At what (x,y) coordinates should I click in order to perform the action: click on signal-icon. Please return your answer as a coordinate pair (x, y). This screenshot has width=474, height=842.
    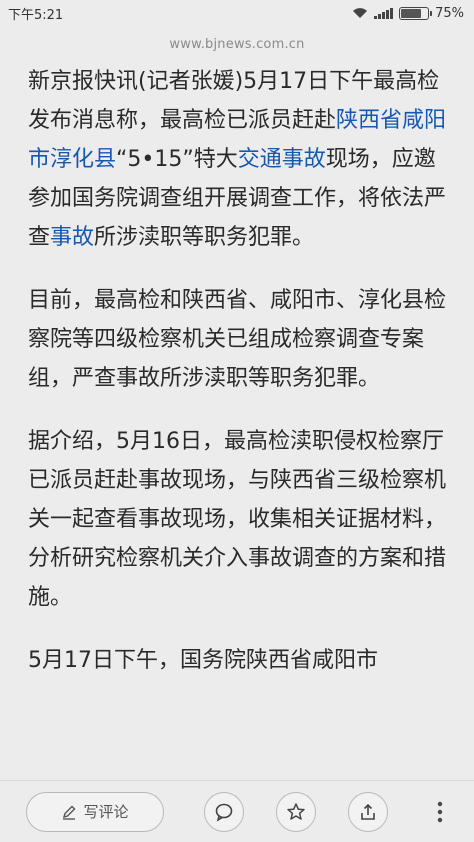
    Looking at the image, I should click on (384, 13).